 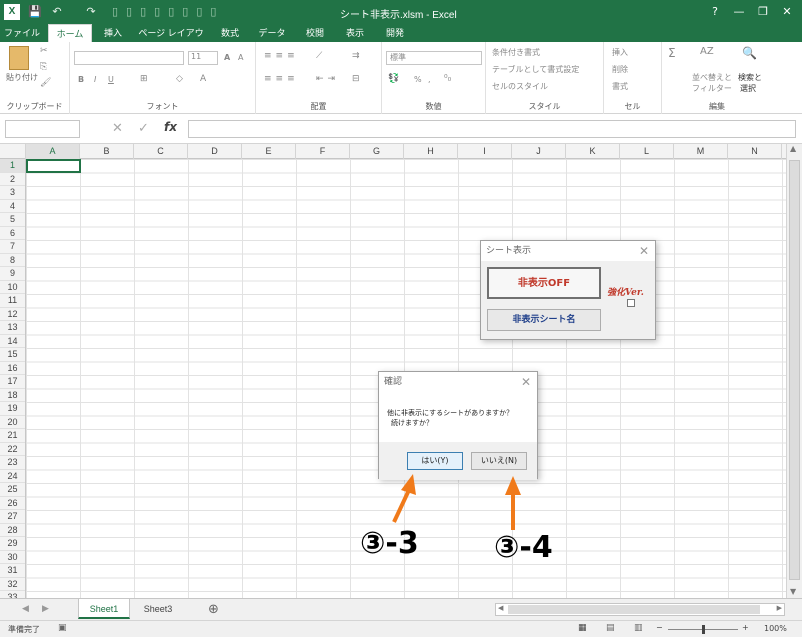 I want to click on column-header: A, so click(x=53, y=151).